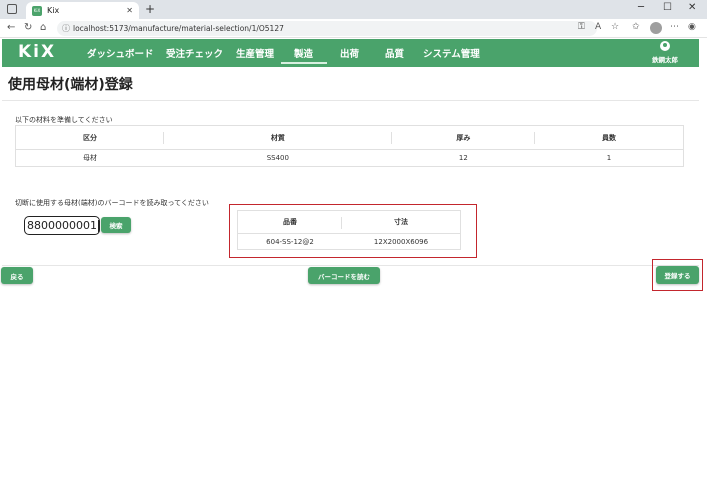  What do you see at coordinates (64, 120) in the screenshot?
I see `materials-instruction: 以下の材料を準備してください` at bounding box center [64, 120].